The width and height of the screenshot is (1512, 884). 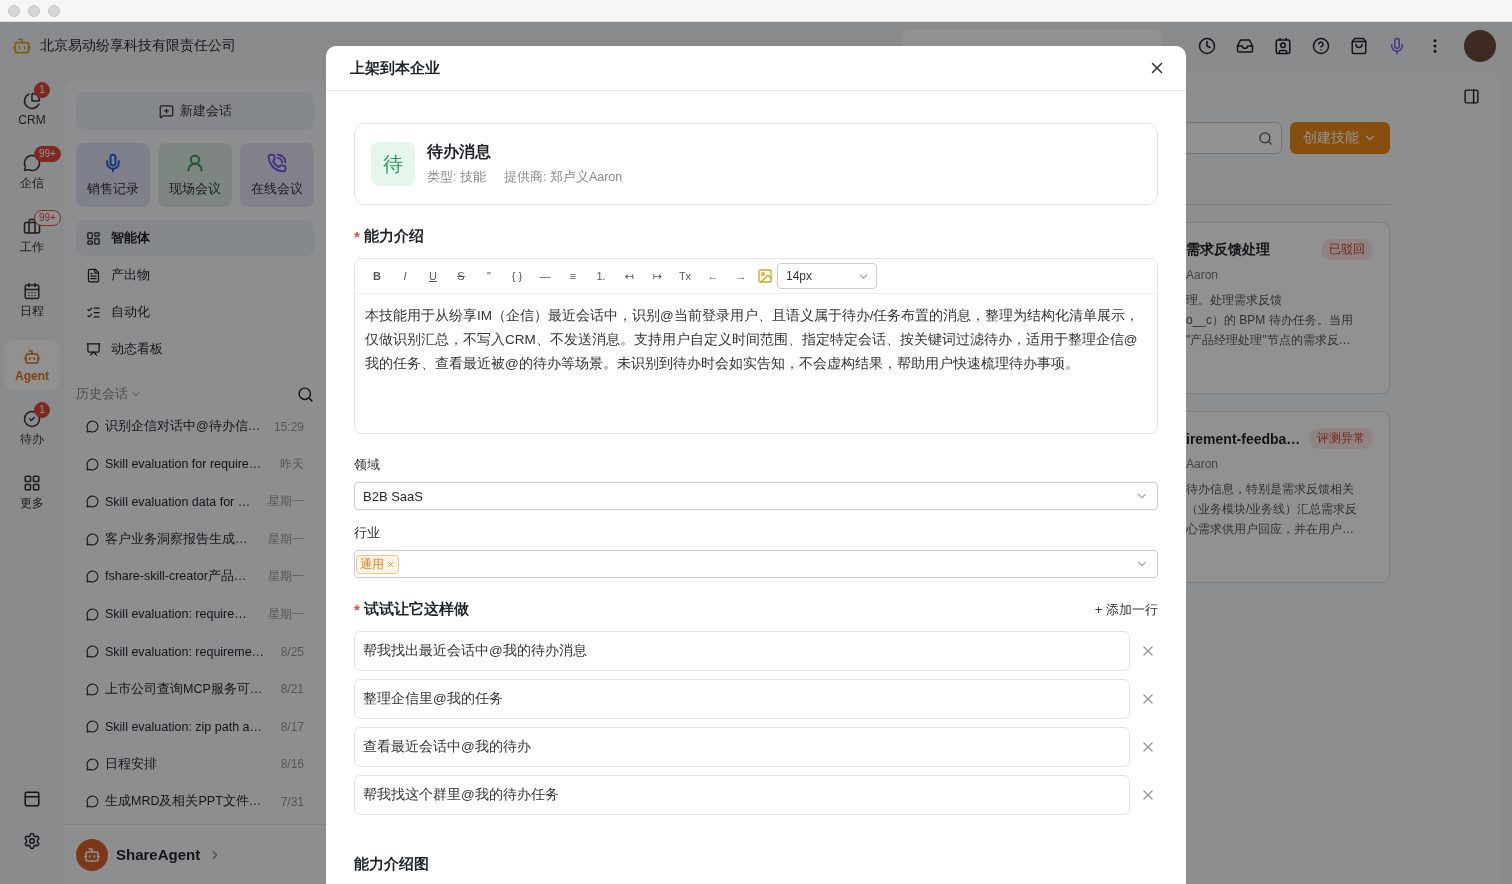 I want to click on document-icon, so click(x=93, y=275).